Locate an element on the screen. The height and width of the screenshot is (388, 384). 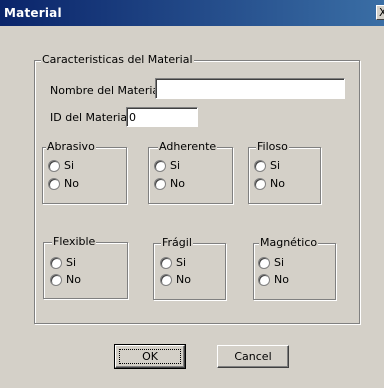
material-id-label: ID del Material: is located at coordinates (92, 117).